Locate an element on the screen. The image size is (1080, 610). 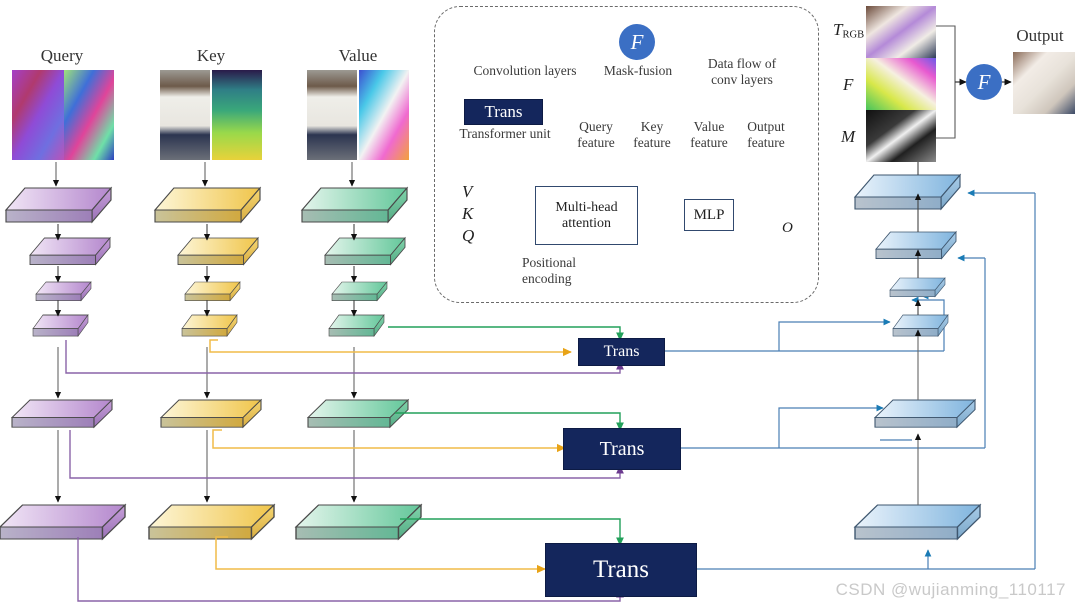
legend-data-flow-label-line1: Data flow of is located at coordinates (742, 63).